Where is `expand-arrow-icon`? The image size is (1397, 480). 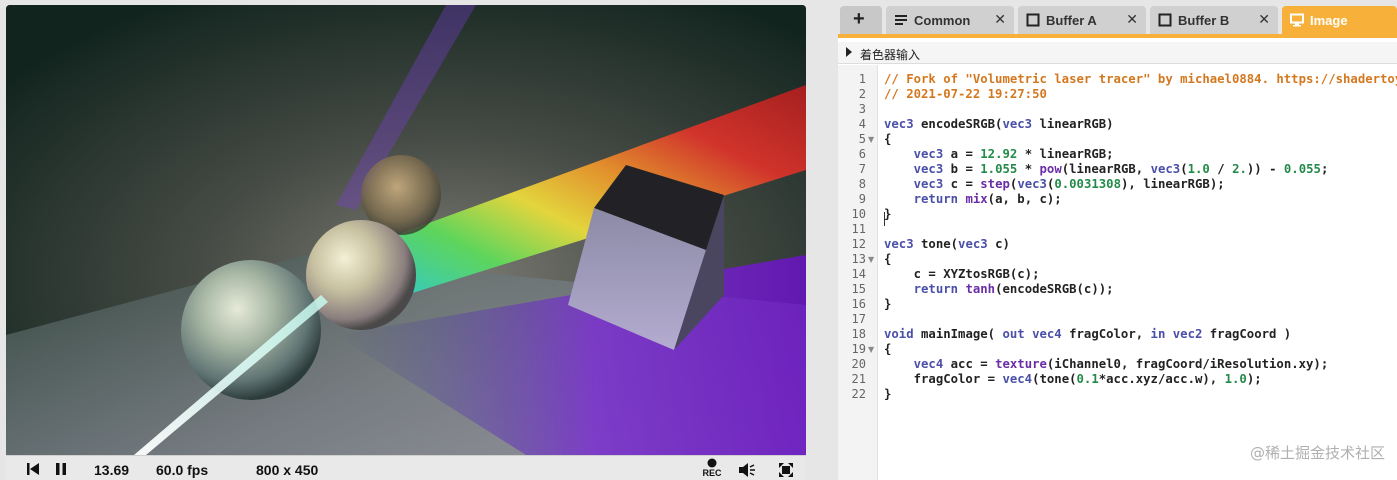
expand-arrow-icon is located at coordinates (849, 52).